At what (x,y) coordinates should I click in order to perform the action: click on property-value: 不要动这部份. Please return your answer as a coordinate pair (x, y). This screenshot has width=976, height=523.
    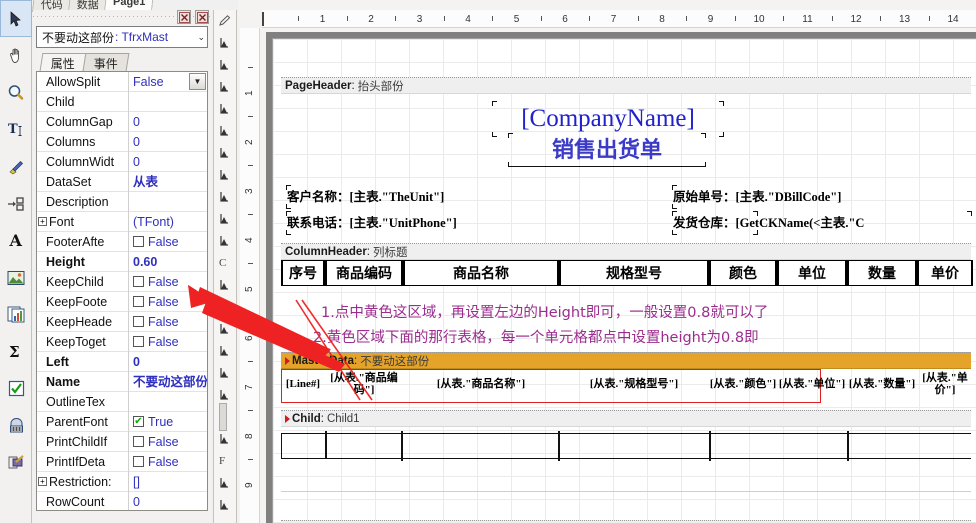
    Looking at the image, I should click on (168, 382).